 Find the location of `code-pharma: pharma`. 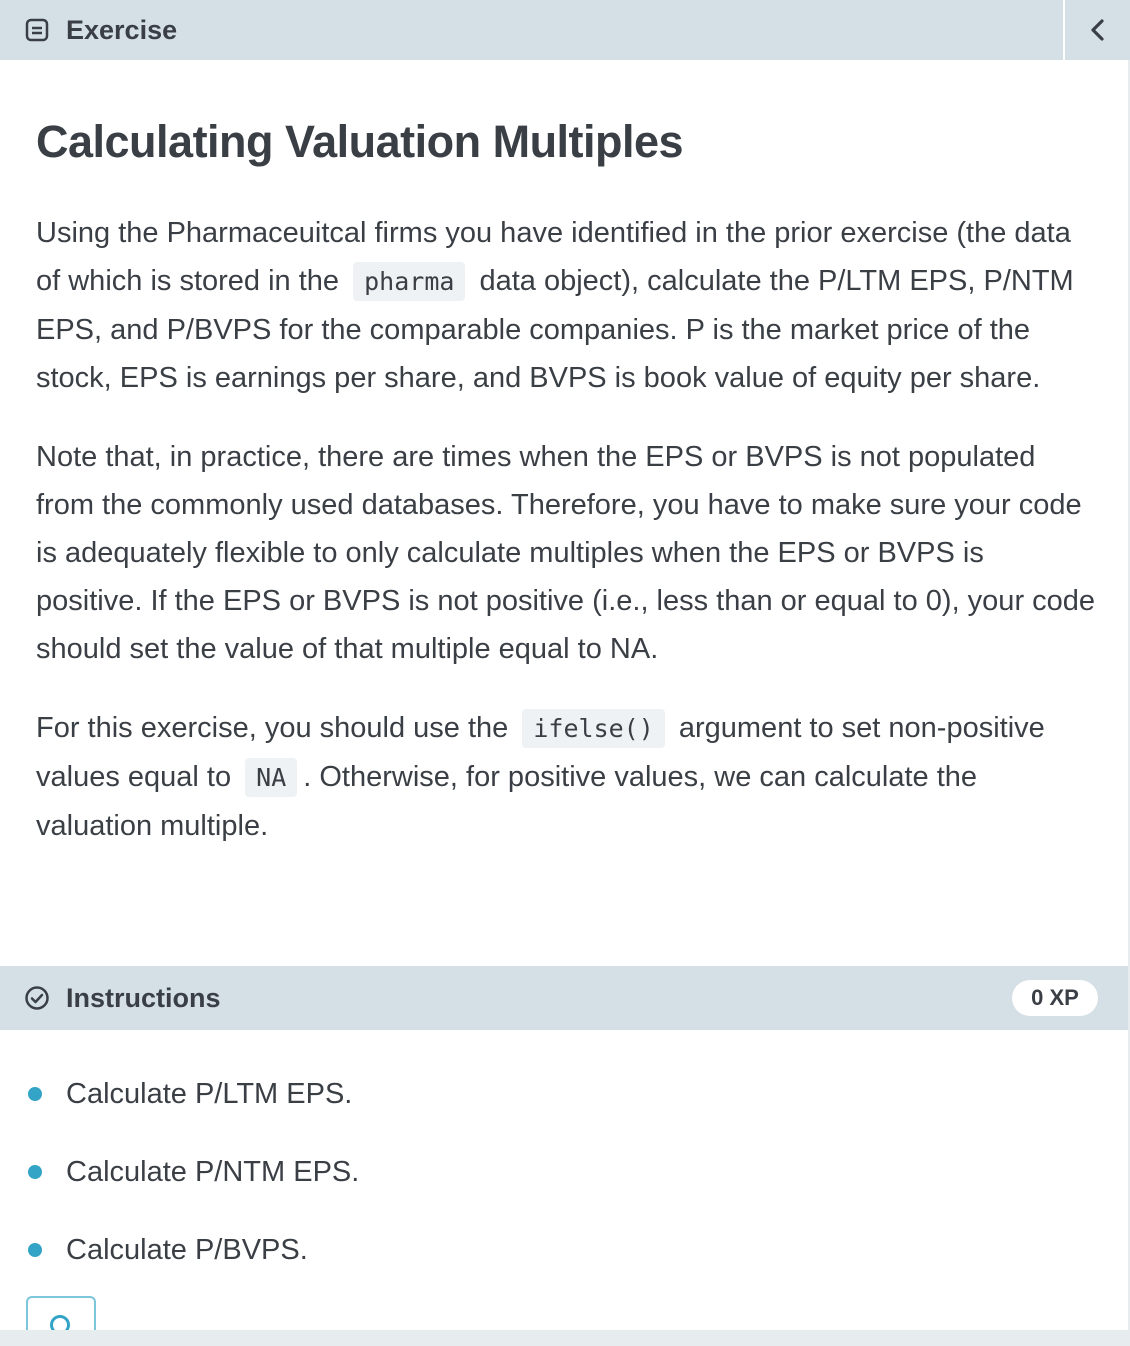

code-pharma: pharma is located at coordinates (409, 281).